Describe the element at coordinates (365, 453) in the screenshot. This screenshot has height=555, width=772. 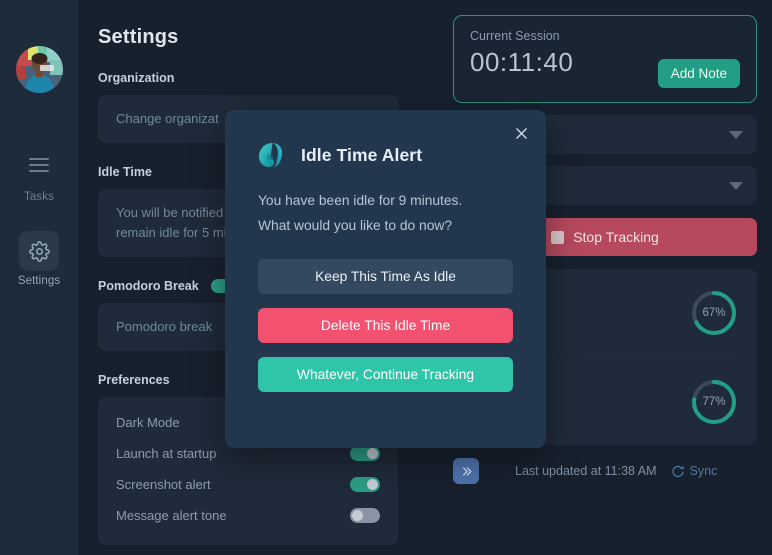
I see `launch-at-startup-toggle` at that location.